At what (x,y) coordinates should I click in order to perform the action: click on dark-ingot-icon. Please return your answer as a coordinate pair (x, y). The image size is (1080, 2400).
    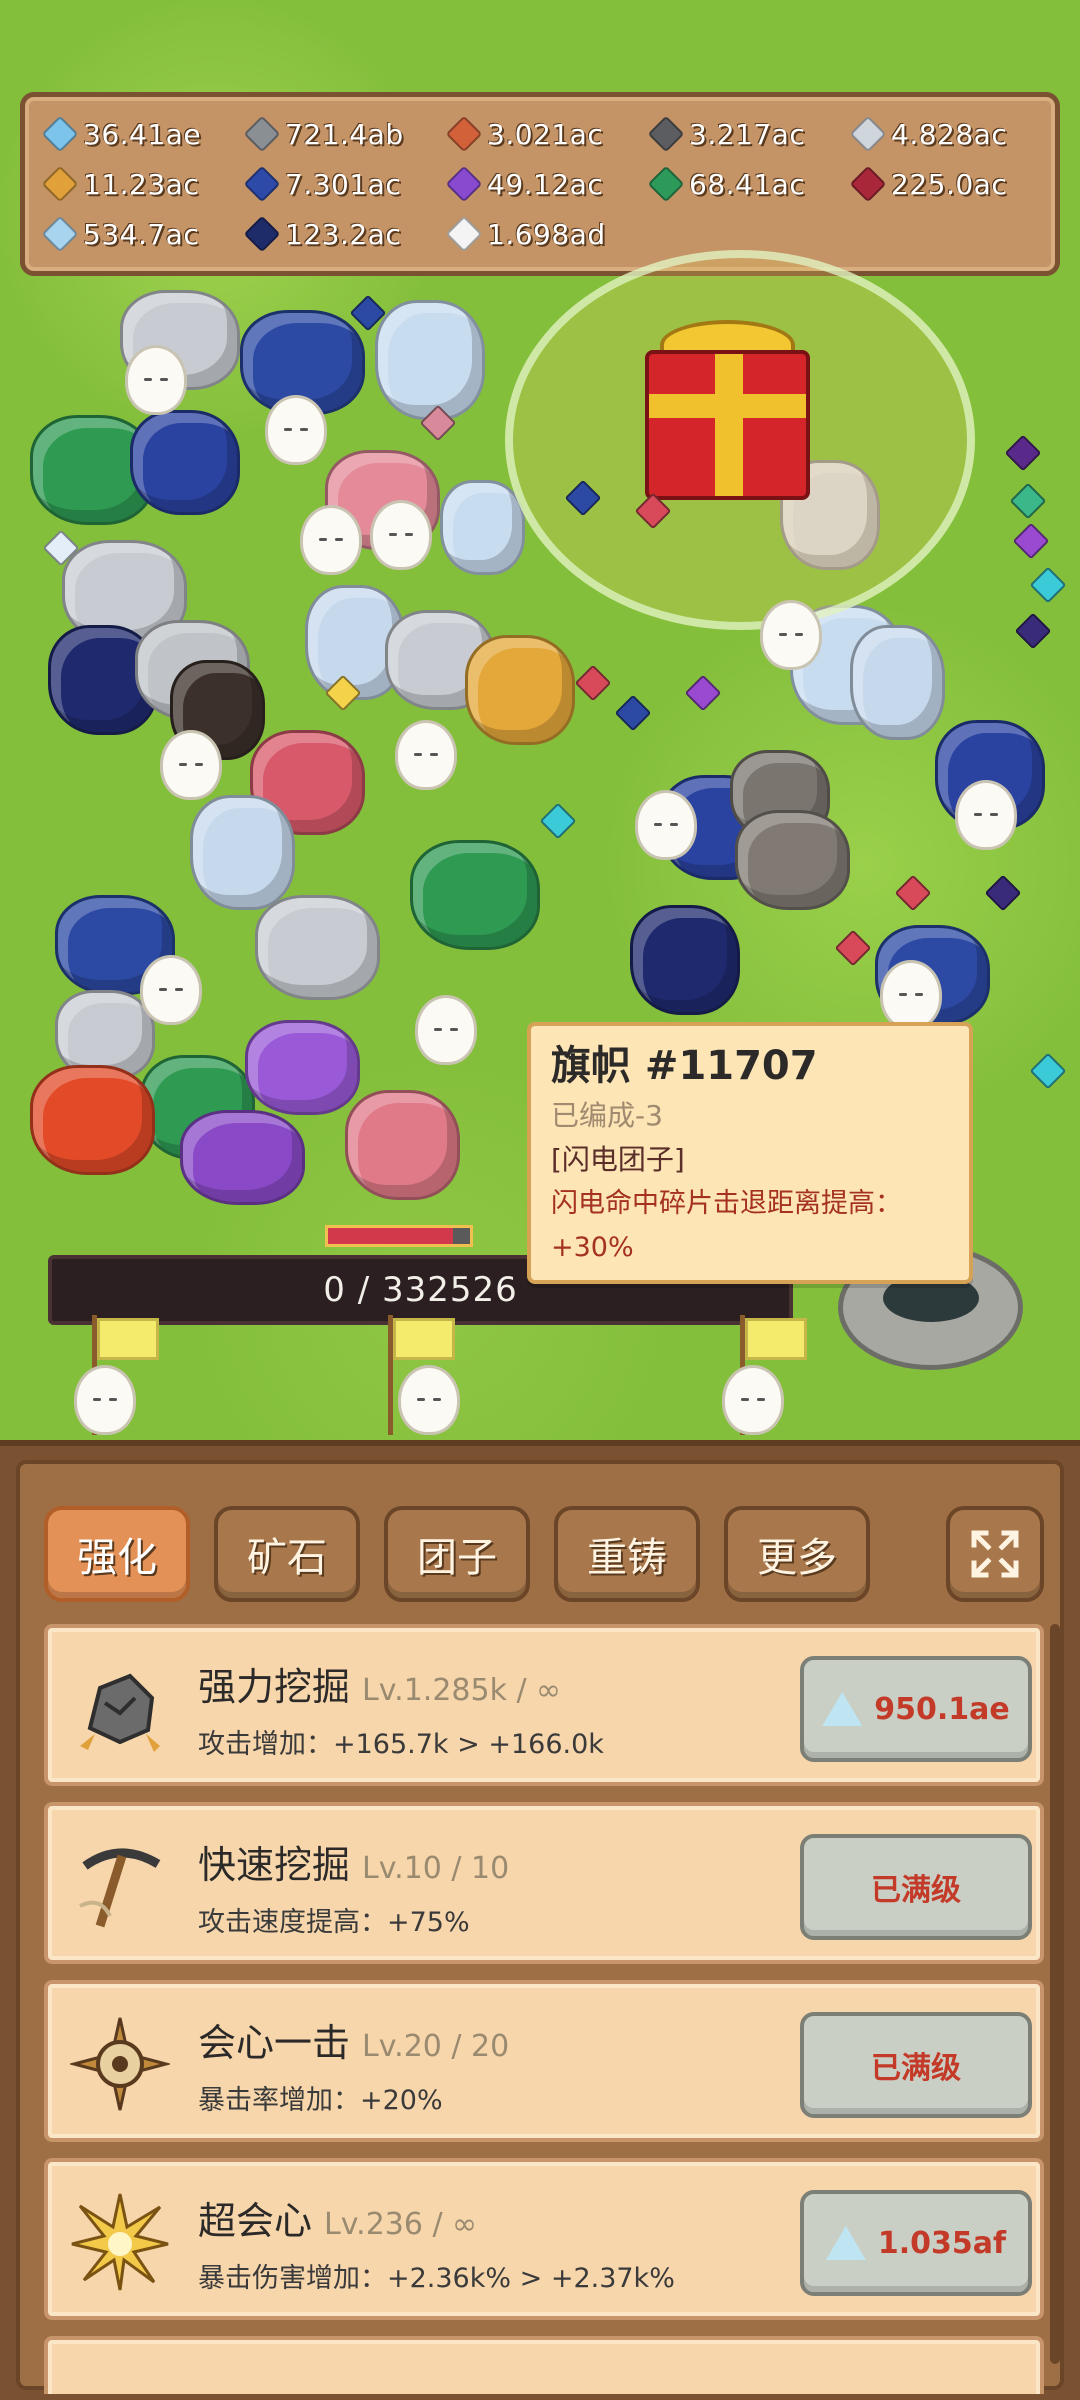
    Looking at the image, I should click on (666, 134).